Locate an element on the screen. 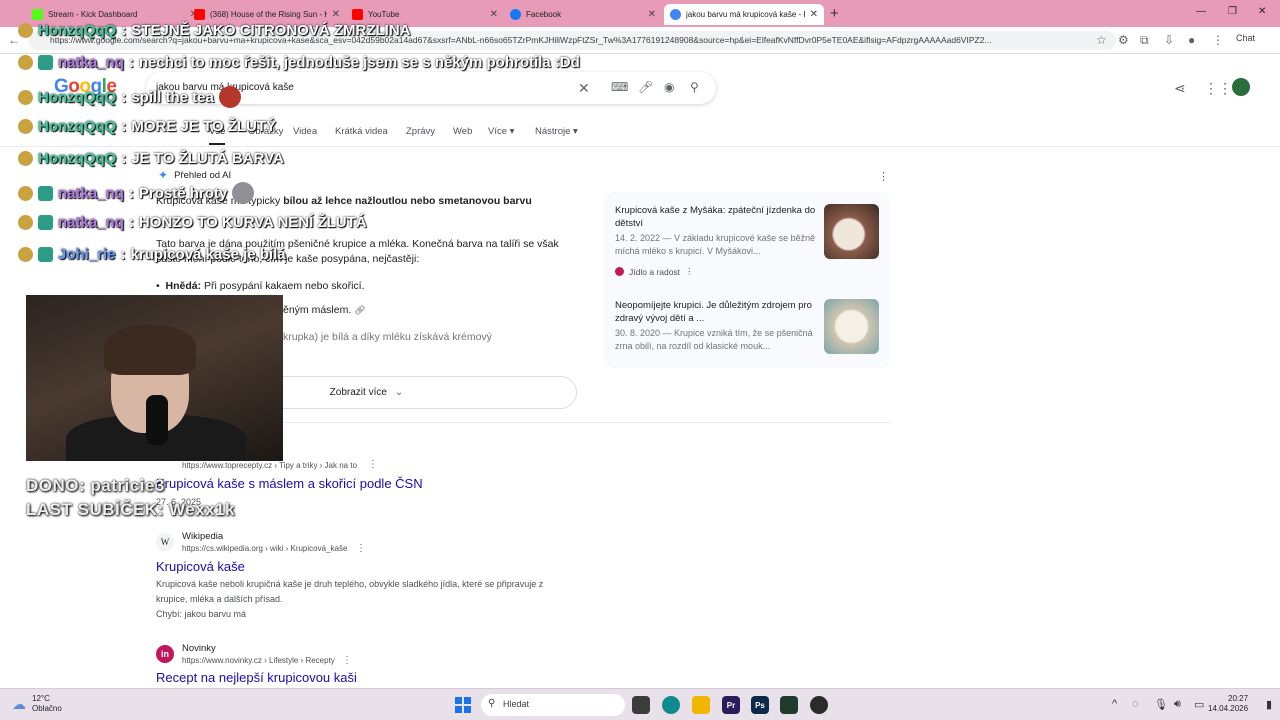 Image resolution: width=1280 pixels, height=720 pixels. apps-grid-icon: ⋮⋮ is located at coordinates (1218, 88).